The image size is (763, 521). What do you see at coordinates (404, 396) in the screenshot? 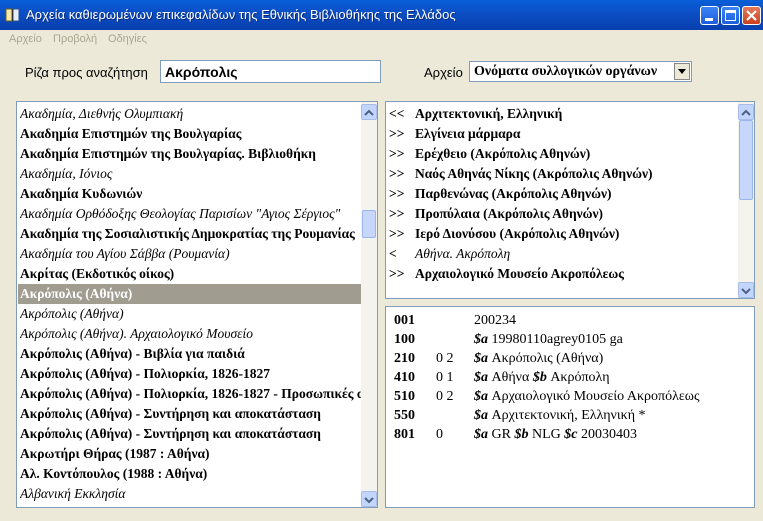
I see `marc-tag: 510` at bounding box center [404, 396].